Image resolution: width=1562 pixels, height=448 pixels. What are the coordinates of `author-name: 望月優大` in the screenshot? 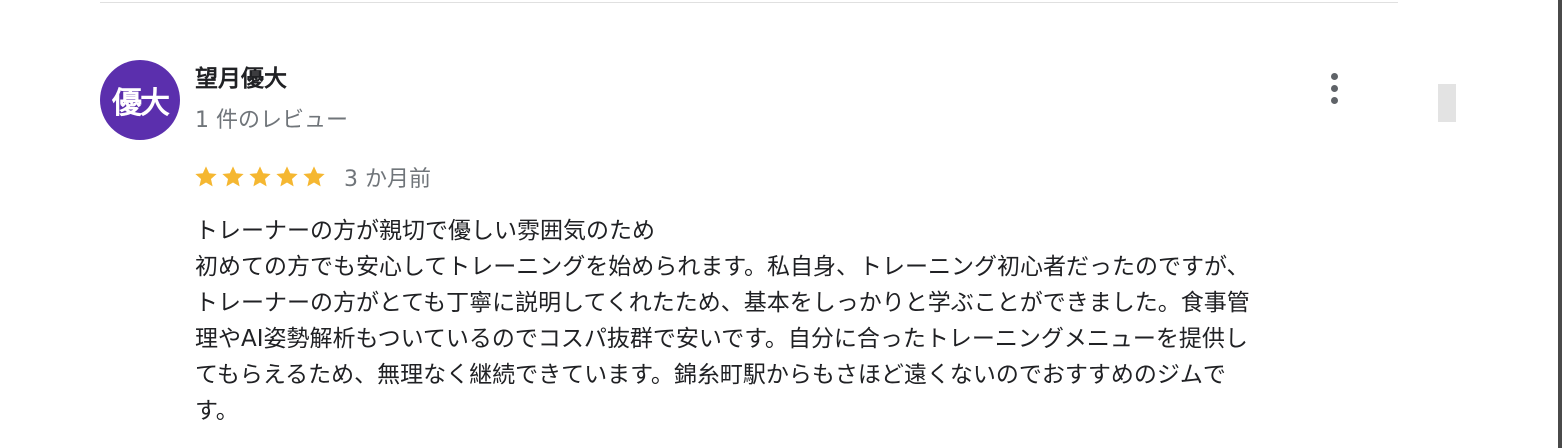 It's located at (241, 79).